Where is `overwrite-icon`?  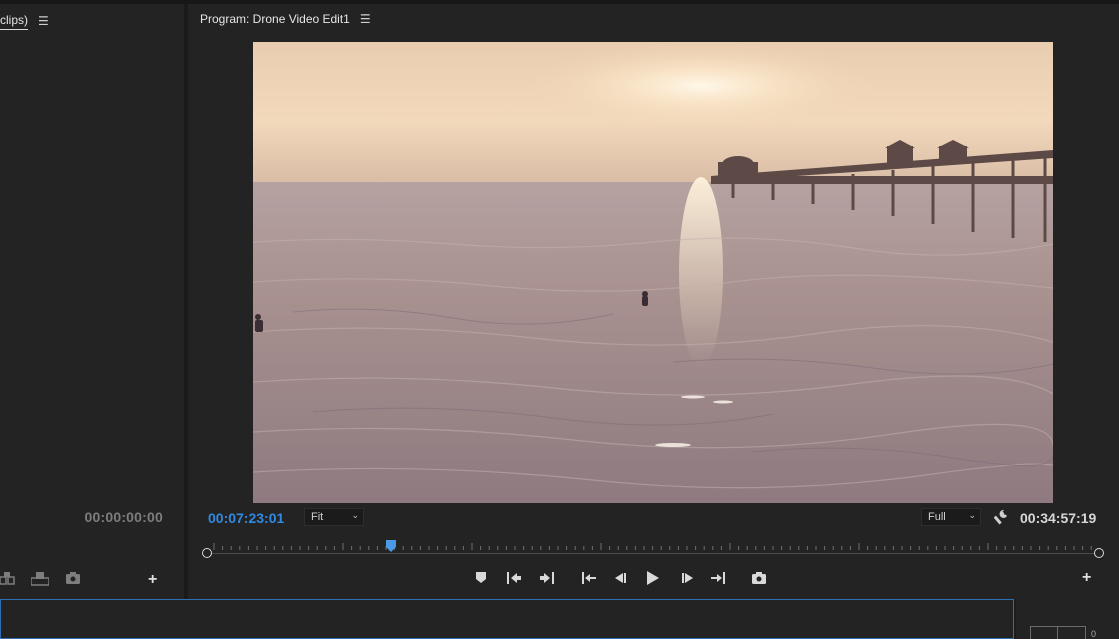
overwrite-icon is located at coordinates (40, 580).